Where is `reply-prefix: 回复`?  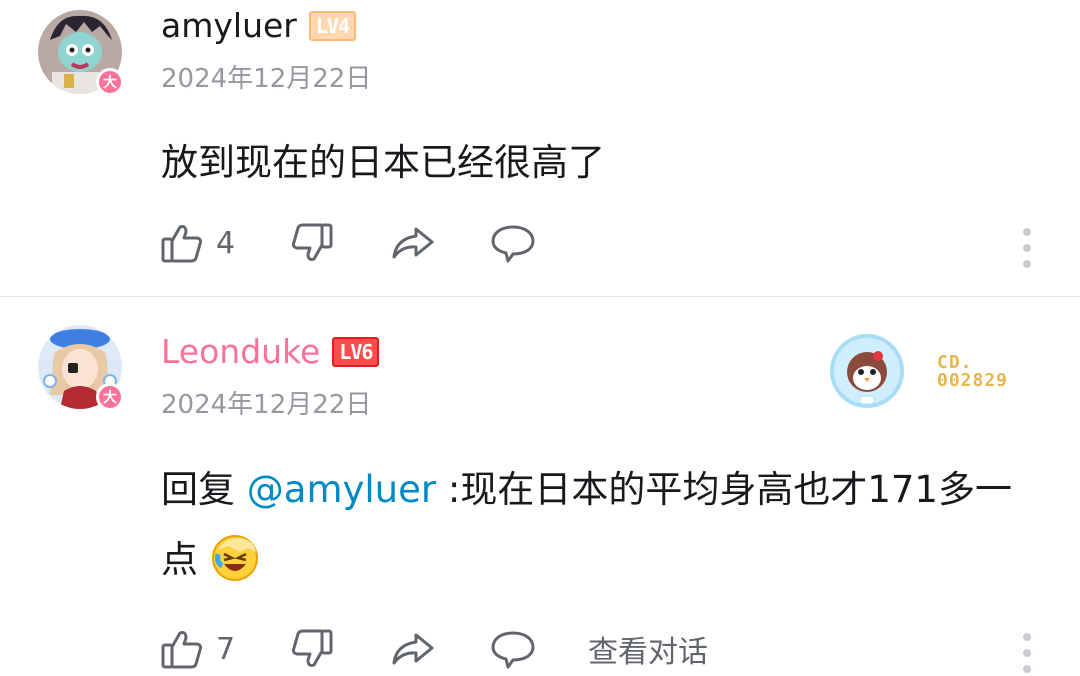
reply-prefix: 回复 is located at coordinates (204, 489).